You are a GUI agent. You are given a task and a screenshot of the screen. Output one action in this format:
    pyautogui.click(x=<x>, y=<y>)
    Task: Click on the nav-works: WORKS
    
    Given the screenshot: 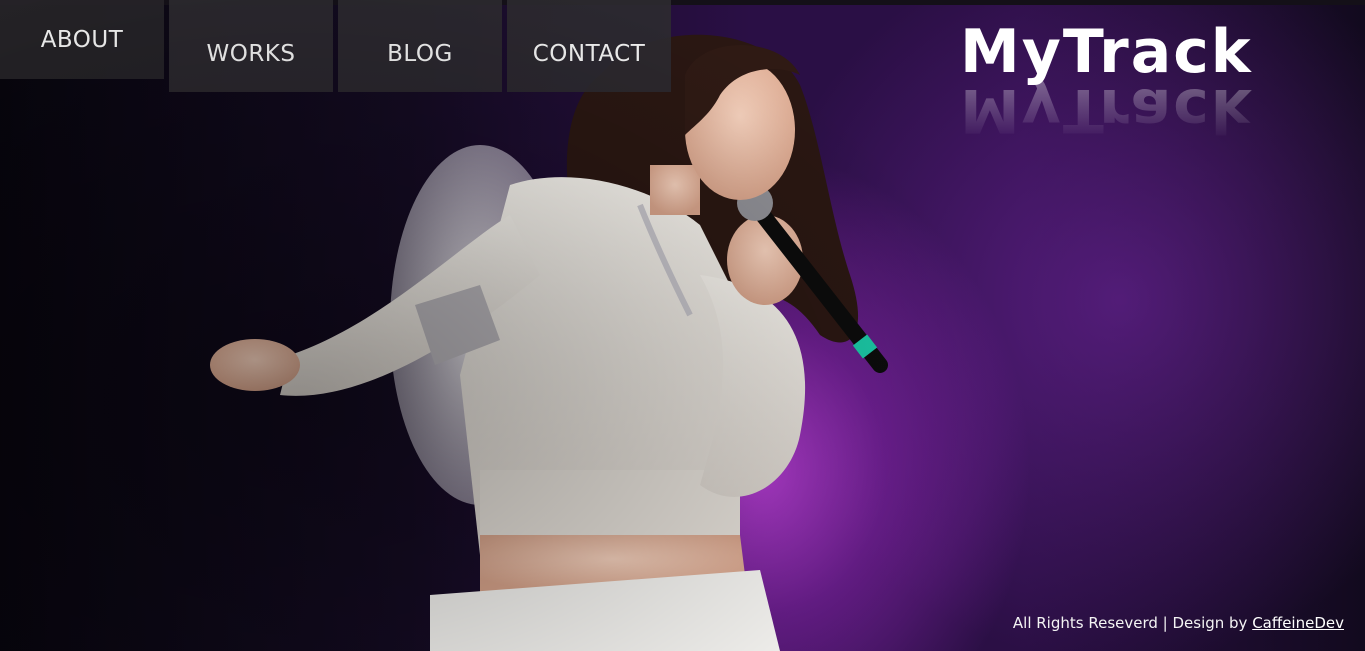 What is the action you would take?
    pyautogui.click(x=251, y=46)
    